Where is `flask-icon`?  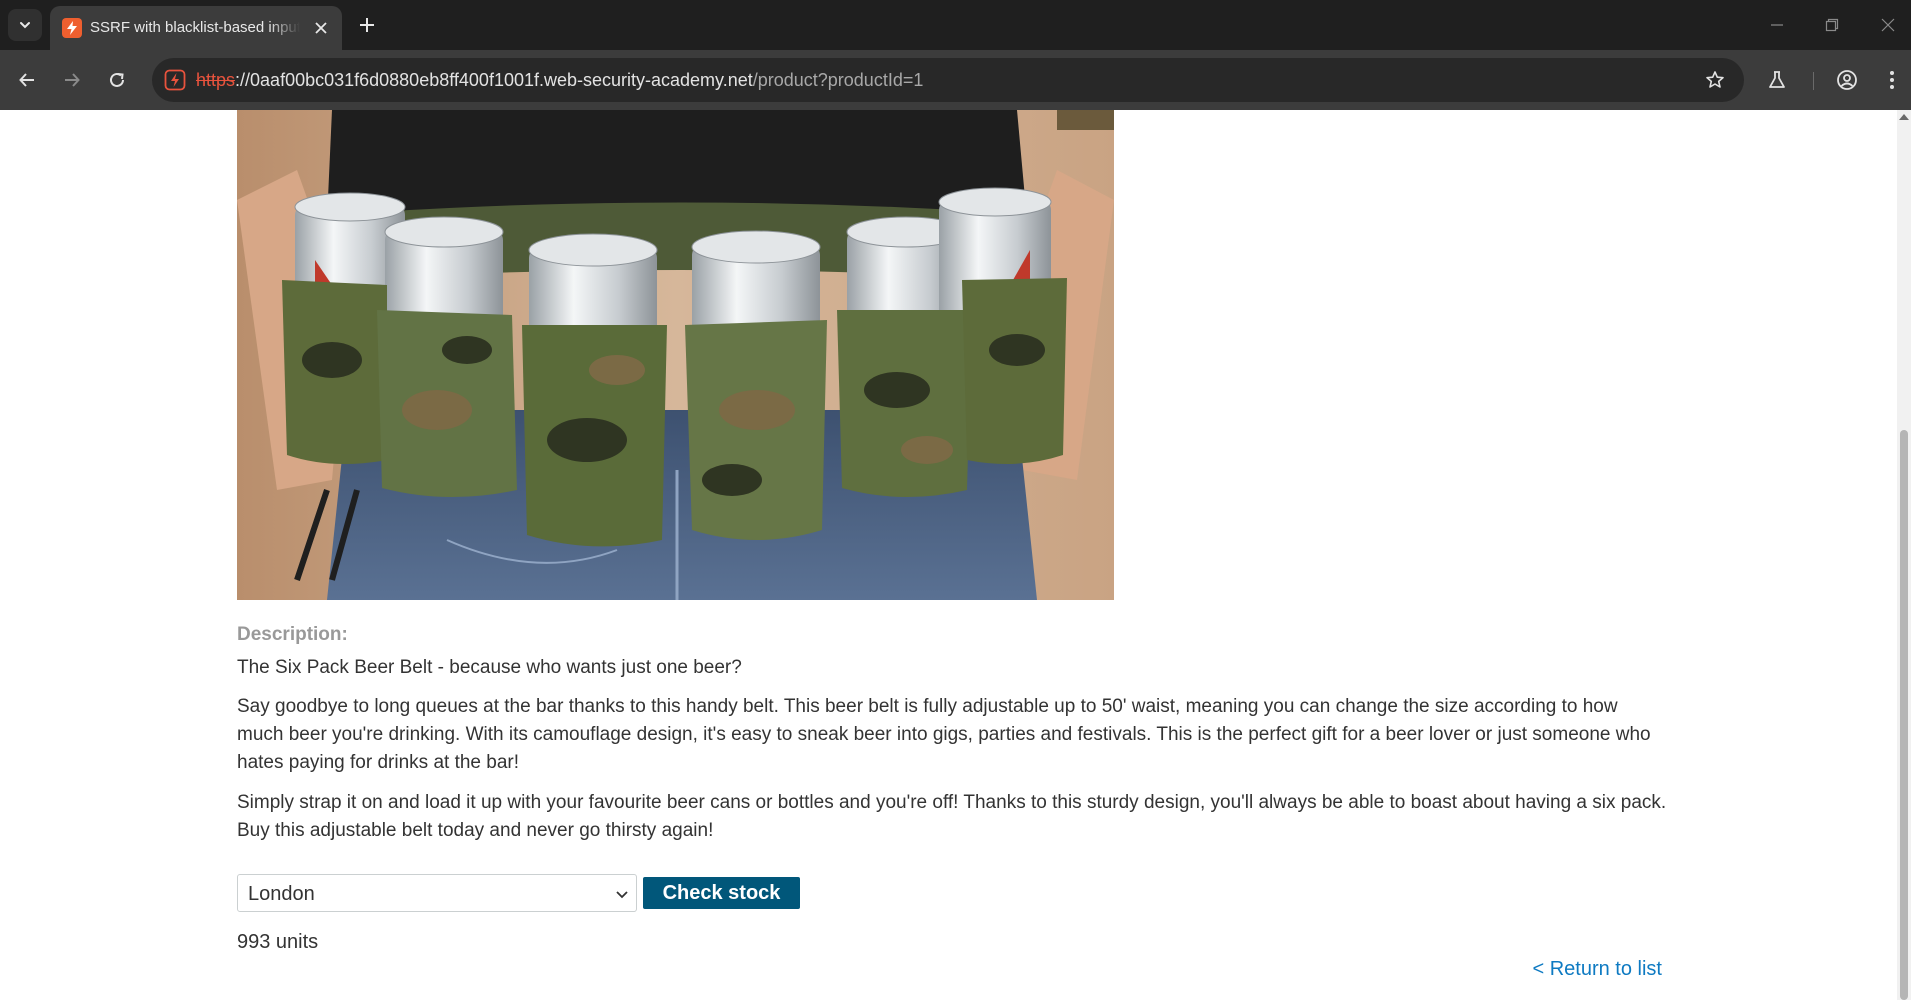 flask-icon is located at coordinates (1777, 79).